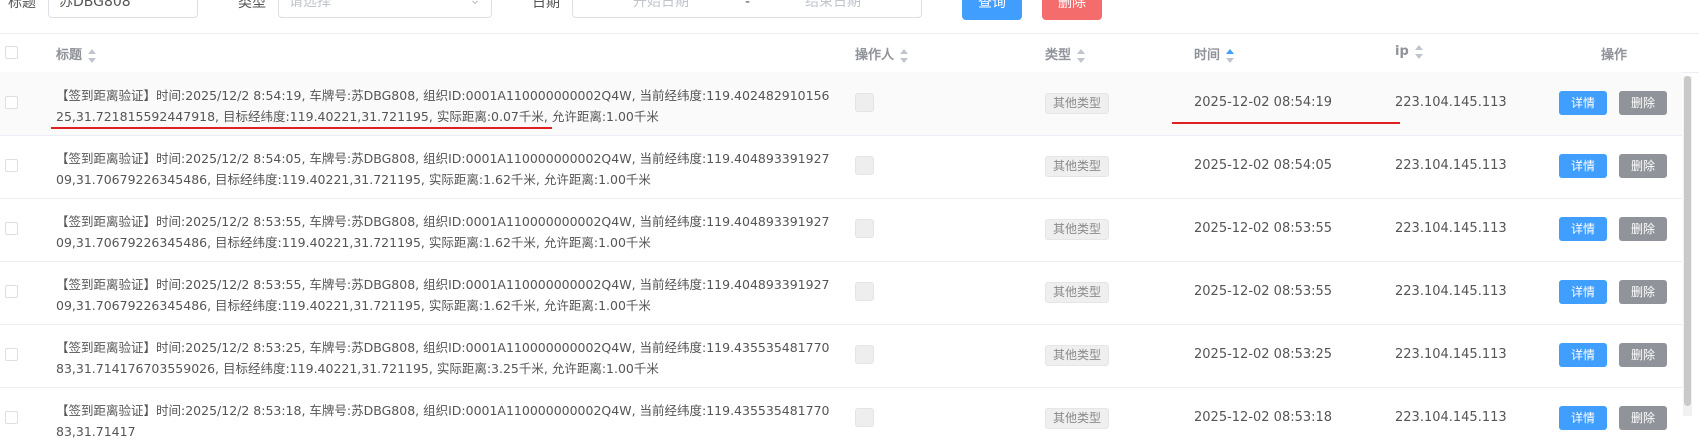 The width and height of the screenshot is (1699, 442). Describe the element at coordinates (475, 4) in the screenshot. I see `chevron-down-icon: ⌄` at that location.